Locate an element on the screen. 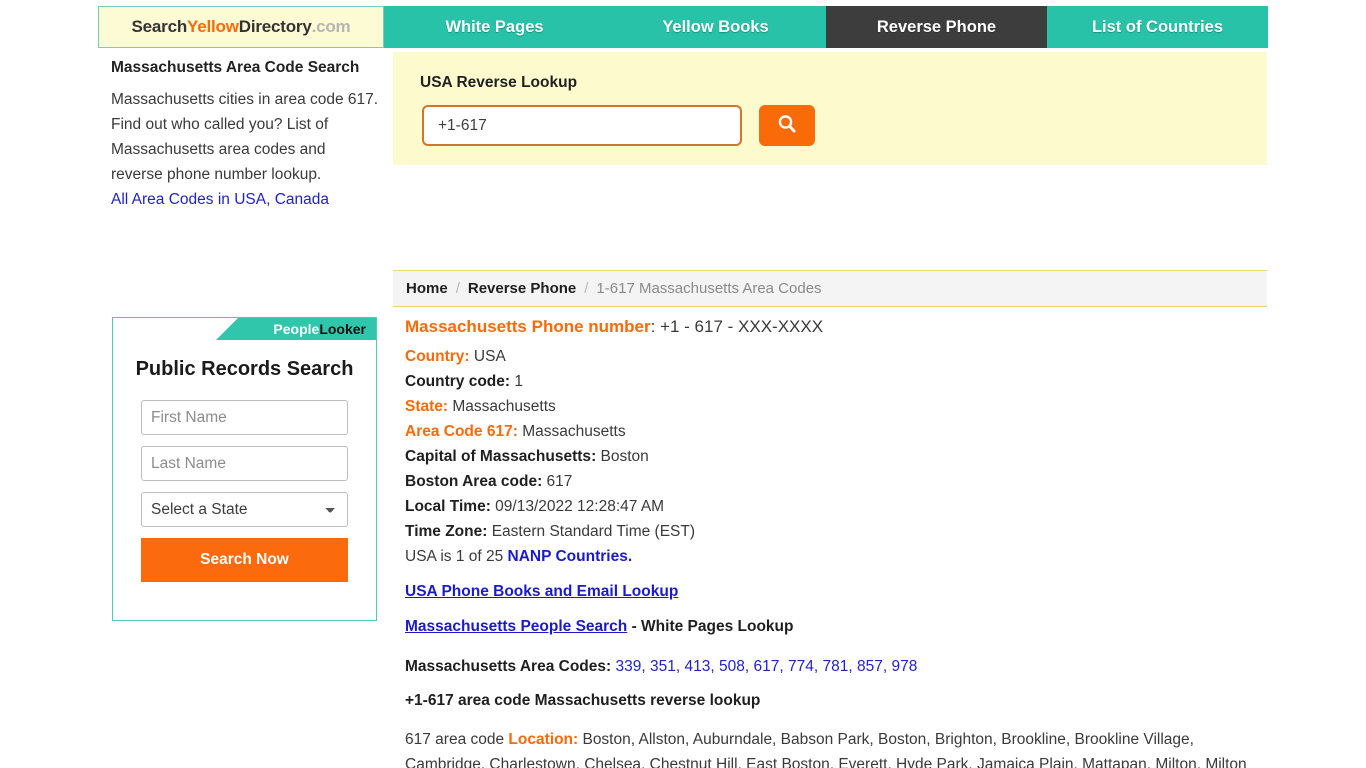 Image resolution: width=1366 pixels, height=768 pixels. peoplelooker-logo: People Looker is located at coordinates (296, 329).